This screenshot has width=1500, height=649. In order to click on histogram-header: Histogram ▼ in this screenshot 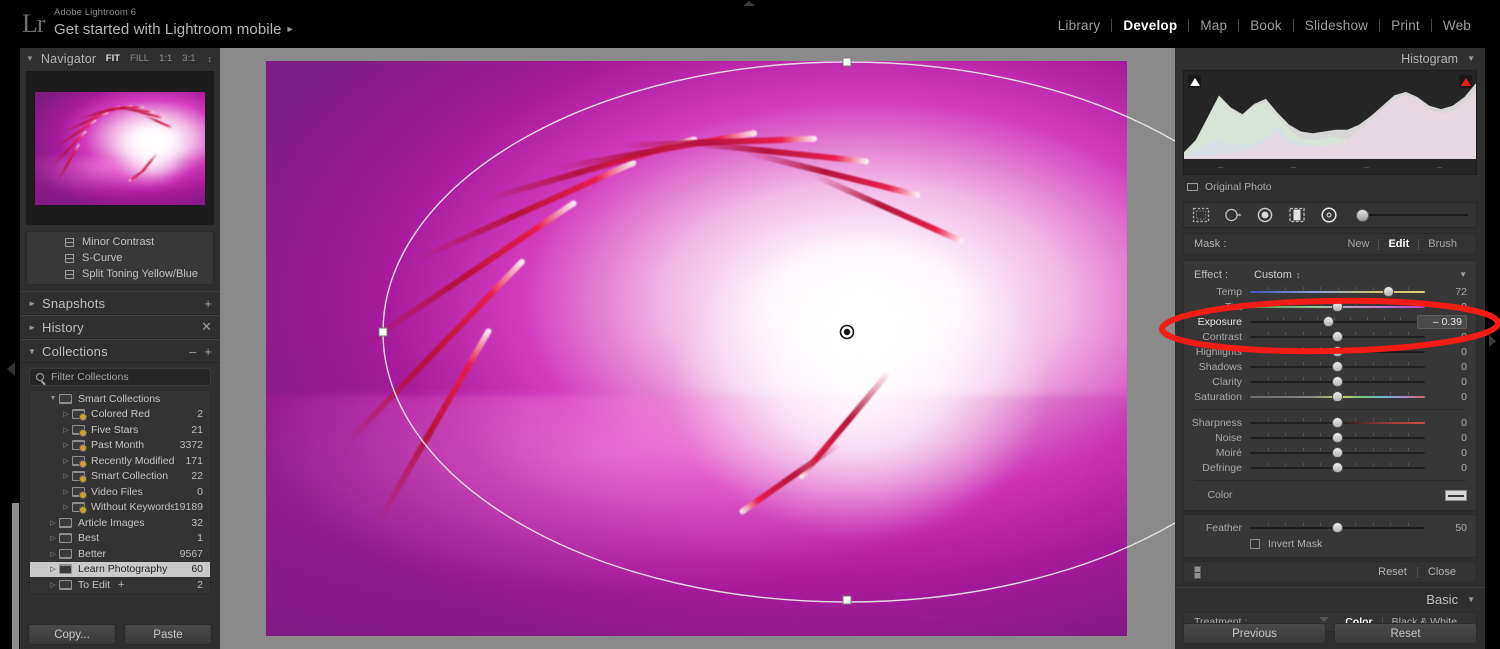, I will do `click(1330, 58)`.